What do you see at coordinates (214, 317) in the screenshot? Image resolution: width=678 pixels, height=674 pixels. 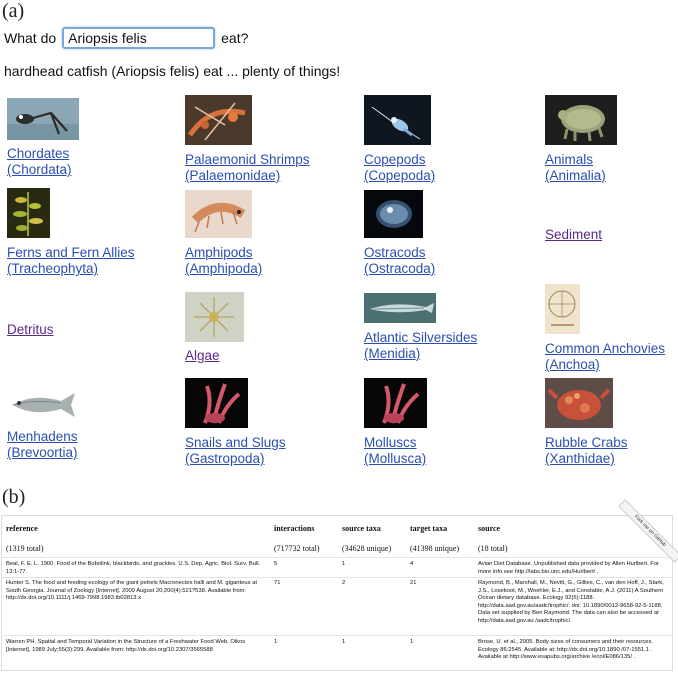 I see `algae-photo-icon` at bounding box center [214, 317].